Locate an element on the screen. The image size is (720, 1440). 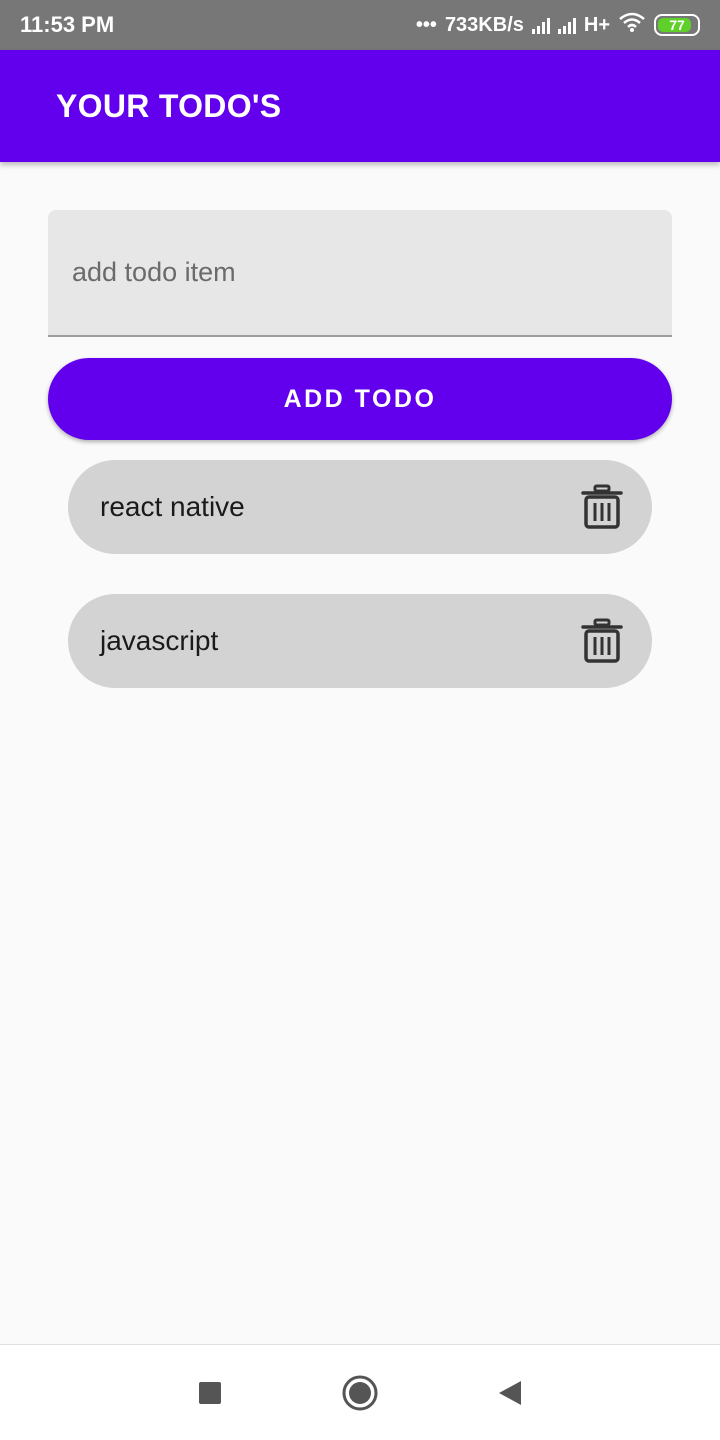
battery-level: 77 is located at coordinates (677, 25).